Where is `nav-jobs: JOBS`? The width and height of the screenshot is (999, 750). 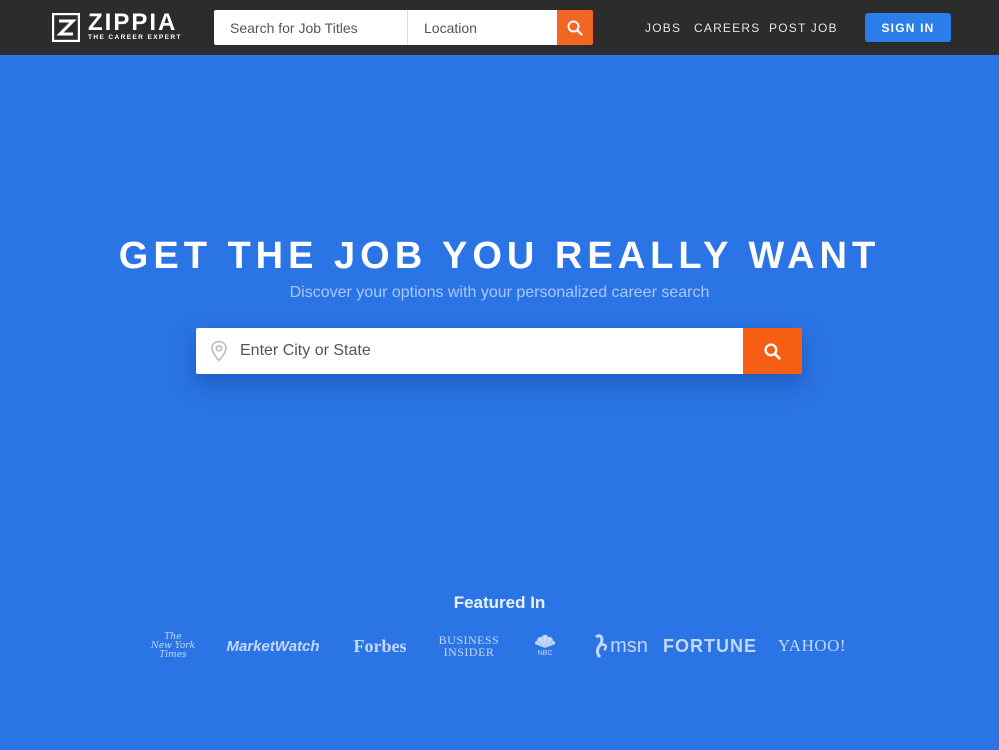 nav-jobs: JOBS is located at coordinates (663, 28).